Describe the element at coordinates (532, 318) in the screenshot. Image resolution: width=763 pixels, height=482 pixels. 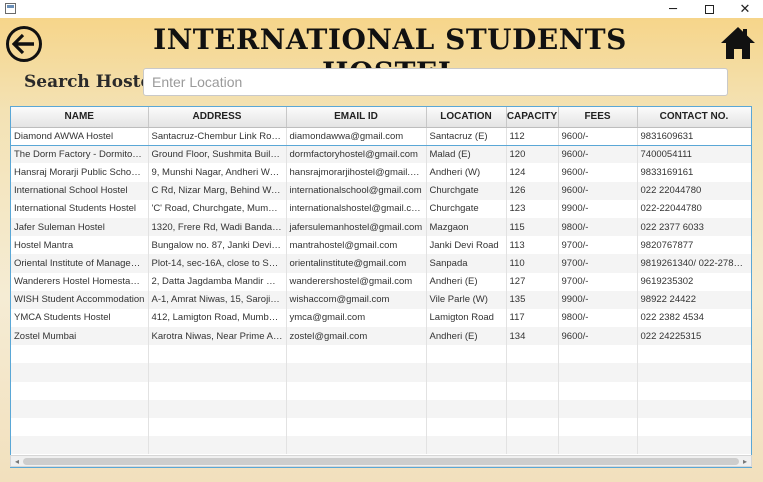
I see `table-cell: 117` at that location.